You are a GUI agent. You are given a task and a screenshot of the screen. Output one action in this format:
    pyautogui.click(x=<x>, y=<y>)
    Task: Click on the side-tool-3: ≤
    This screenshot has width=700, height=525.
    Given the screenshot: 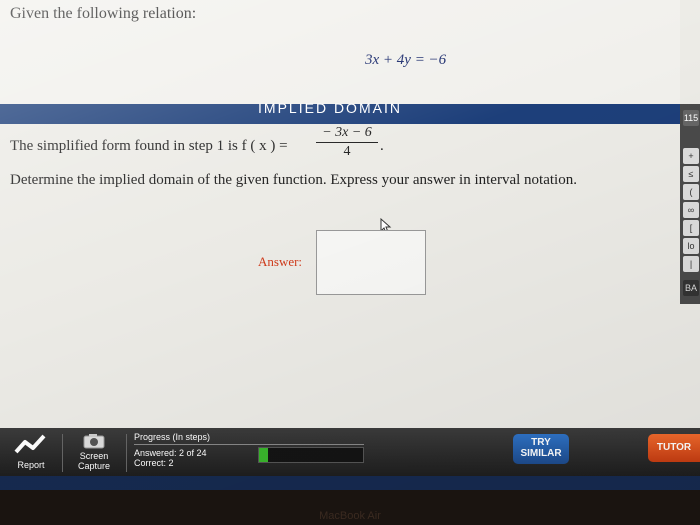 What is the action you would take?
    pyautogui.click(x=691, y=174)
    